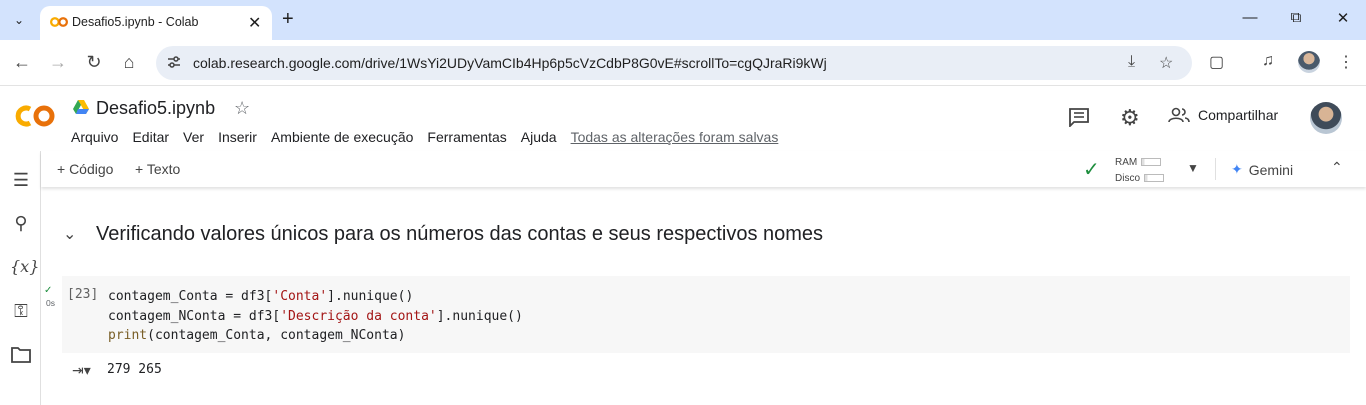 This screenshot has height=405, width=1366. Describe the element at coordinates (1296, 17) in the screenshot. I see `restore-icon: ⧉` at that location.